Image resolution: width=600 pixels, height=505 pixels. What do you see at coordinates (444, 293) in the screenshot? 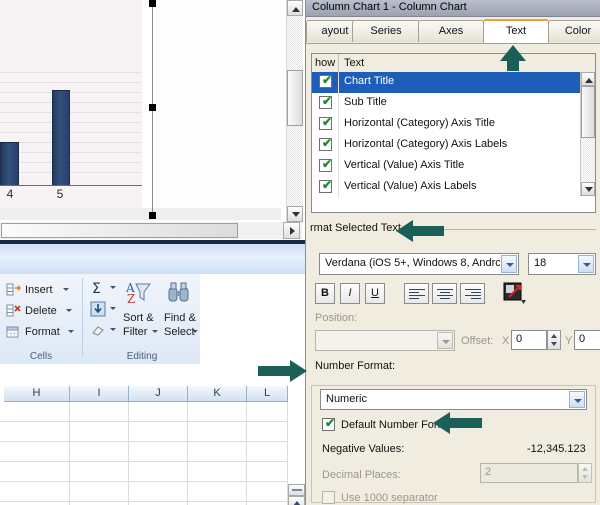
I see `align-center-button` at bounding box center [444, 293].